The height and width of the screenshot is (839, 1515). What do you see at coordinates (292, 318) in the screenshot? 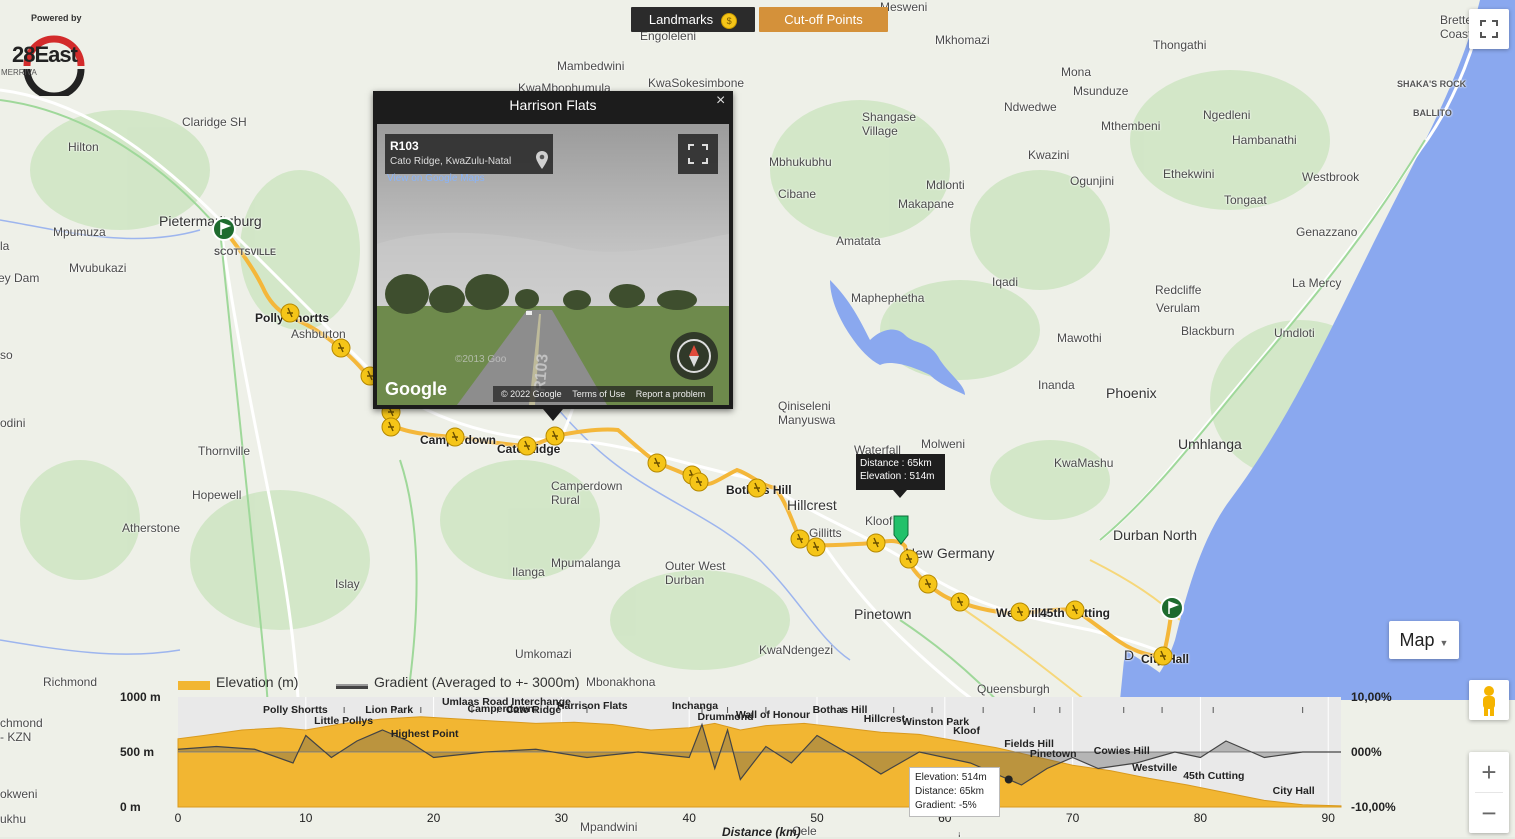
I see `place-label-pollyshortts: Polly Shortts` at bounding box center [292, 318].